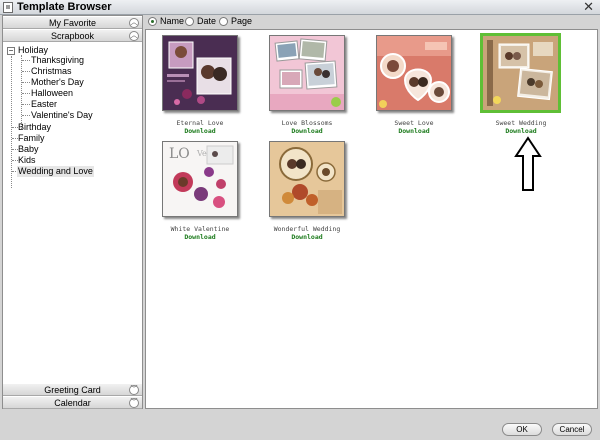 This screenshot has height=440, width=600. What do you see at coordinates (223, 21) in the screenshot?
I see `sort-page-radio` at bounding box center [223, 21].